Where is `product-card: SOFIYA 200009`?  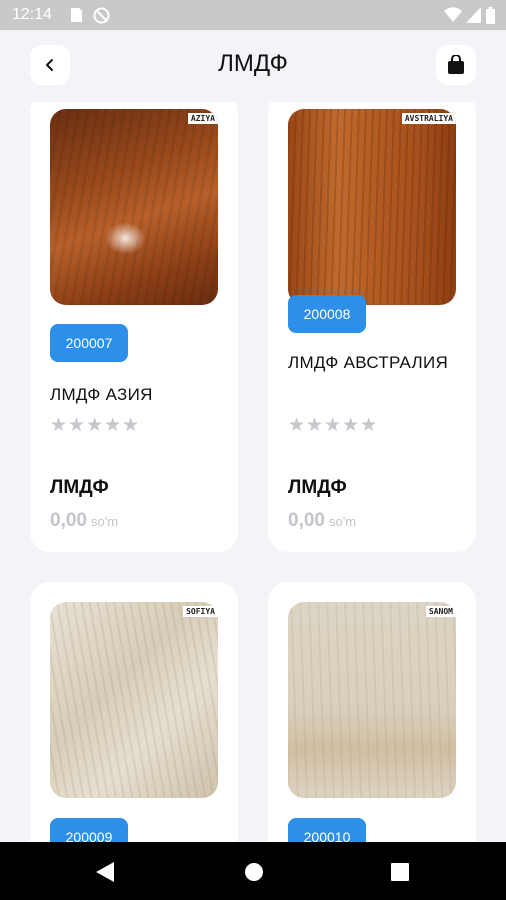
product-card: SOFIYA 200009 is located at coordinates (134, 712).